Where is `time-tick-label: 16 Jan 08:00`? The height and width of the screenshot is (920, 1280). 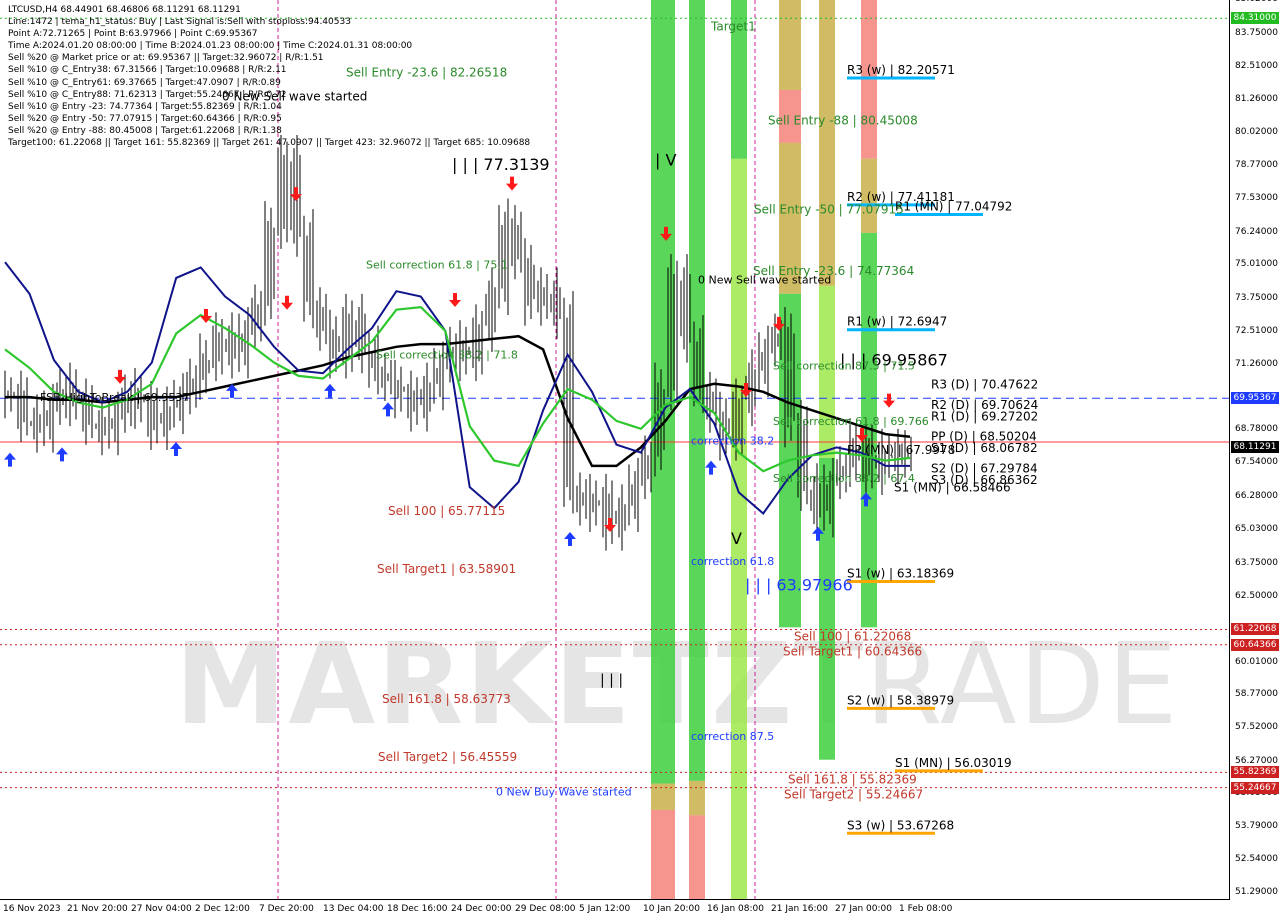
time-tick-label: 16 Jan 08:00 is located at coordinates (735, 909).